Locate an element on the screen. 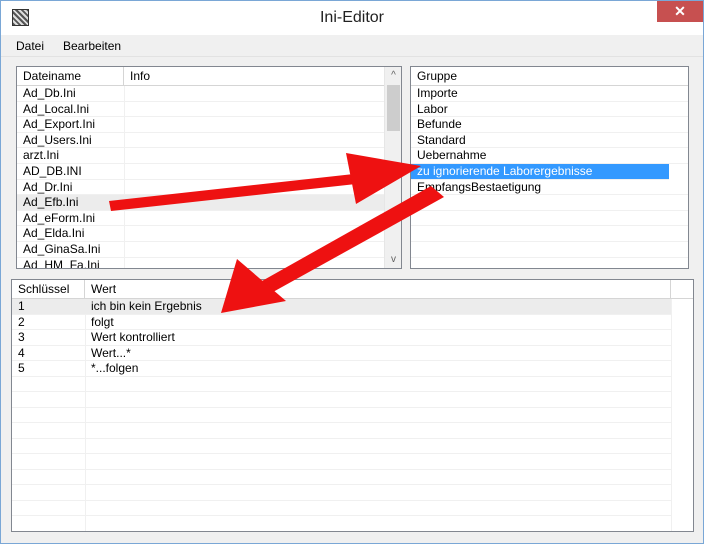 Image resolution: width=704 pixels, height=544 pixels. key-cell: 4 is located at coordinates (21, 352).